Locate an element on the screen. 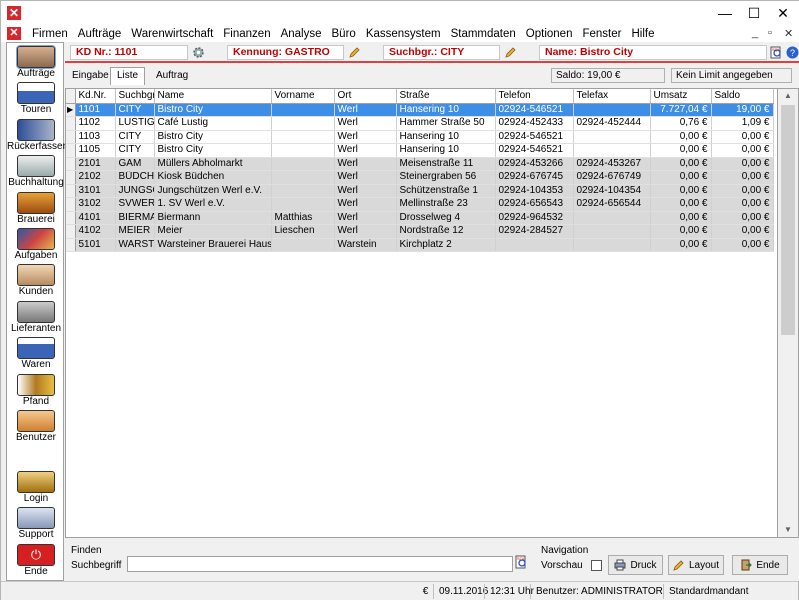 Image resolution: width=799 pixels, height=600 pixels. sidebar-item-rueckerfassen: Rückerfassen is located at coordinates (37, 135).